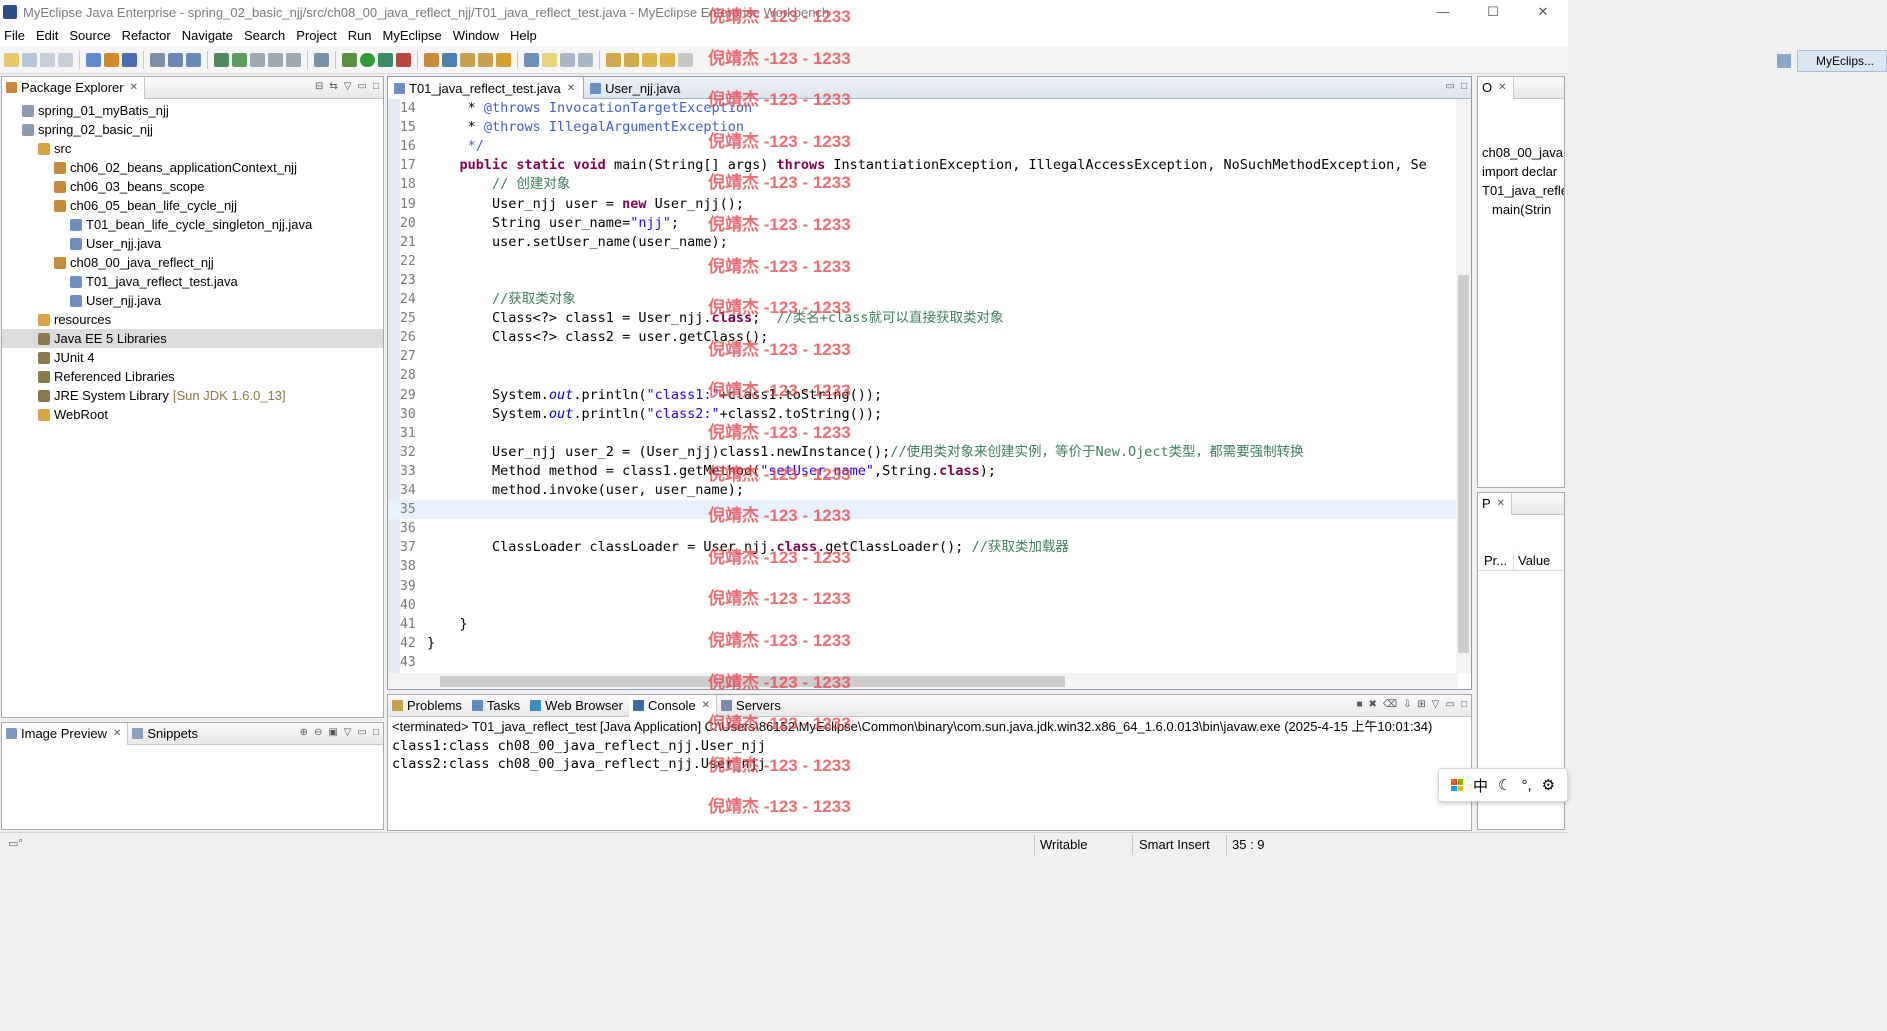 The width and height of the screenshot is (1887, 1031). What do you see at coordinates (673, 705) in the screenshot?
I see `tab-console: Console ✕` at bounding box center [673, 705].